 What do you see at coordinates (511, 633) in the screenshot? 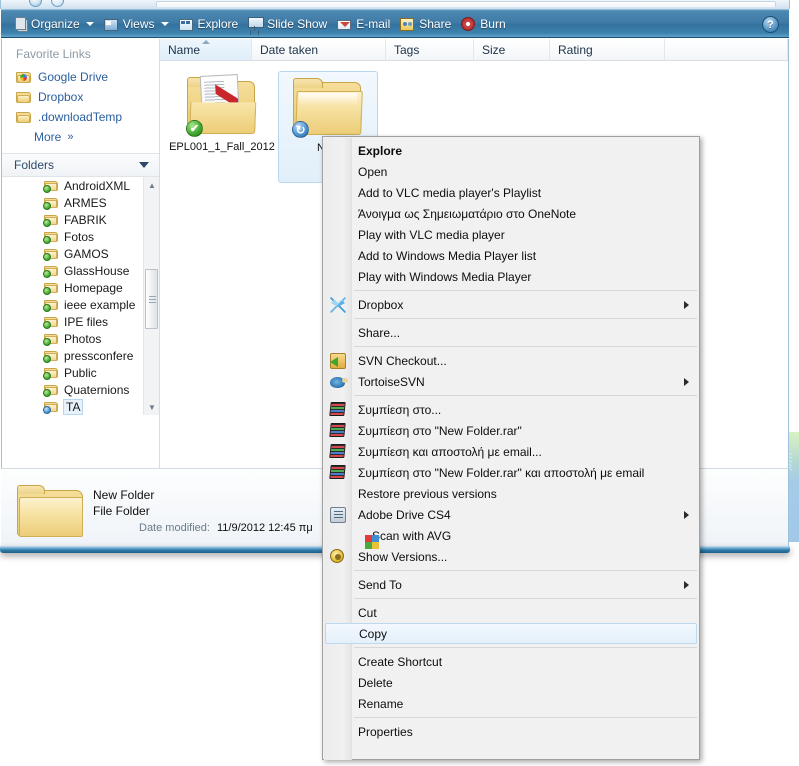
I see `menu-item: Copy` at bounding box center [511, 633].